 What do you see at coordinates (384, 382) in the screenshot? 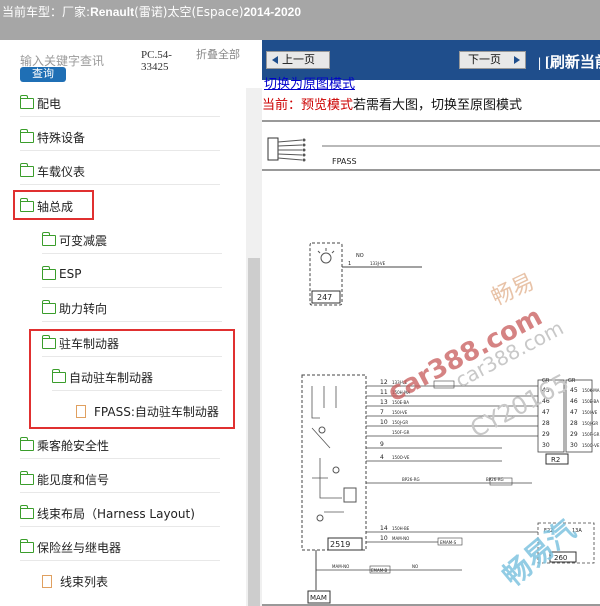
I see `svg-text: 12` at bounding box center [384, 382].